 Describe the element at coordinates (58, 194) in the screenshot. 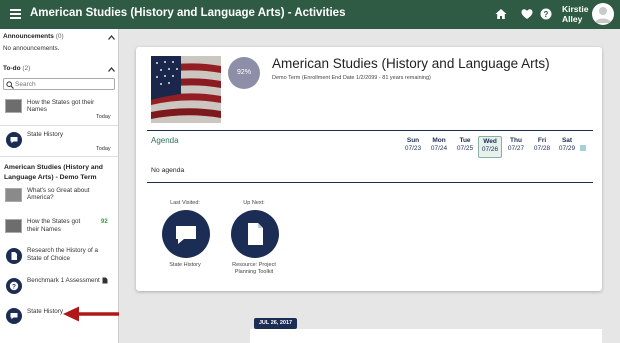

I see `list-item-title: What's so Great about America?` at that location.